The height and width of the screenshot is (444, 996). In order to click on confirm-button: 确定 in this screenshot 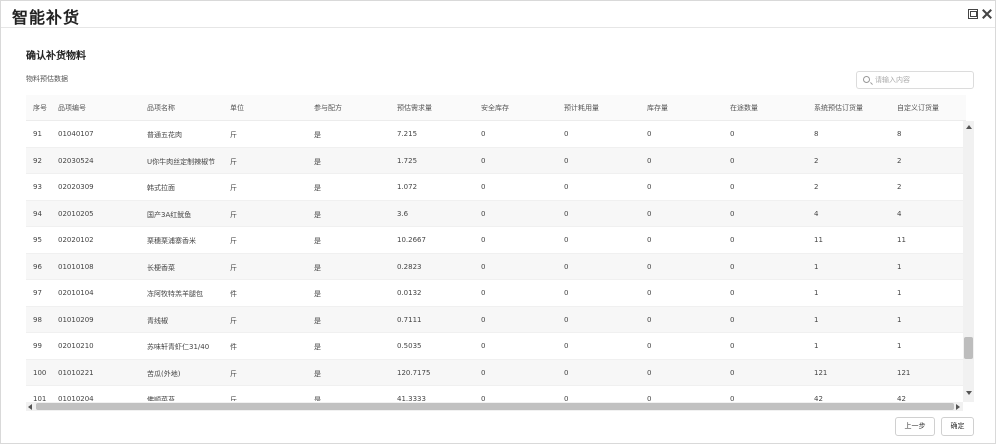, I will do `click(957, 426)`.